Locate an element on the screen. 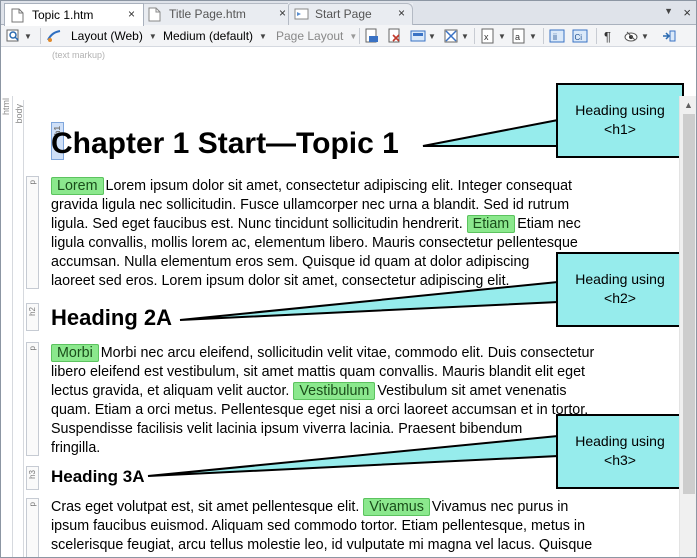  tab-topic-1: Topic 1.htm × is located at coordinates (74, 14).